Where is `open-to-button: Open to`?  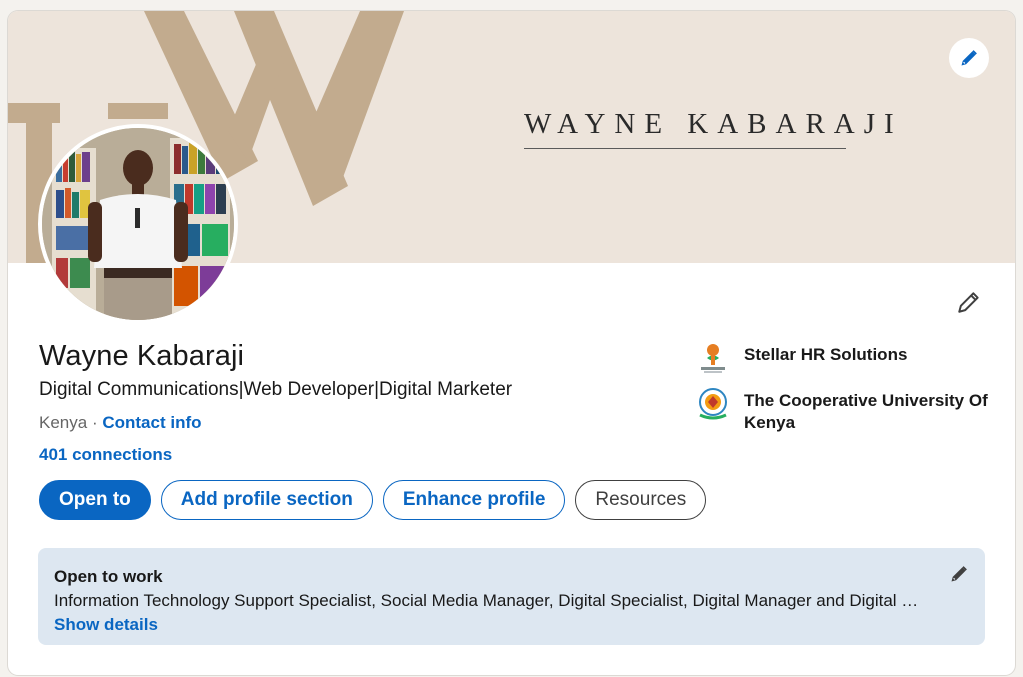
open-to-button: Open to is located at coordinates (95, 500).